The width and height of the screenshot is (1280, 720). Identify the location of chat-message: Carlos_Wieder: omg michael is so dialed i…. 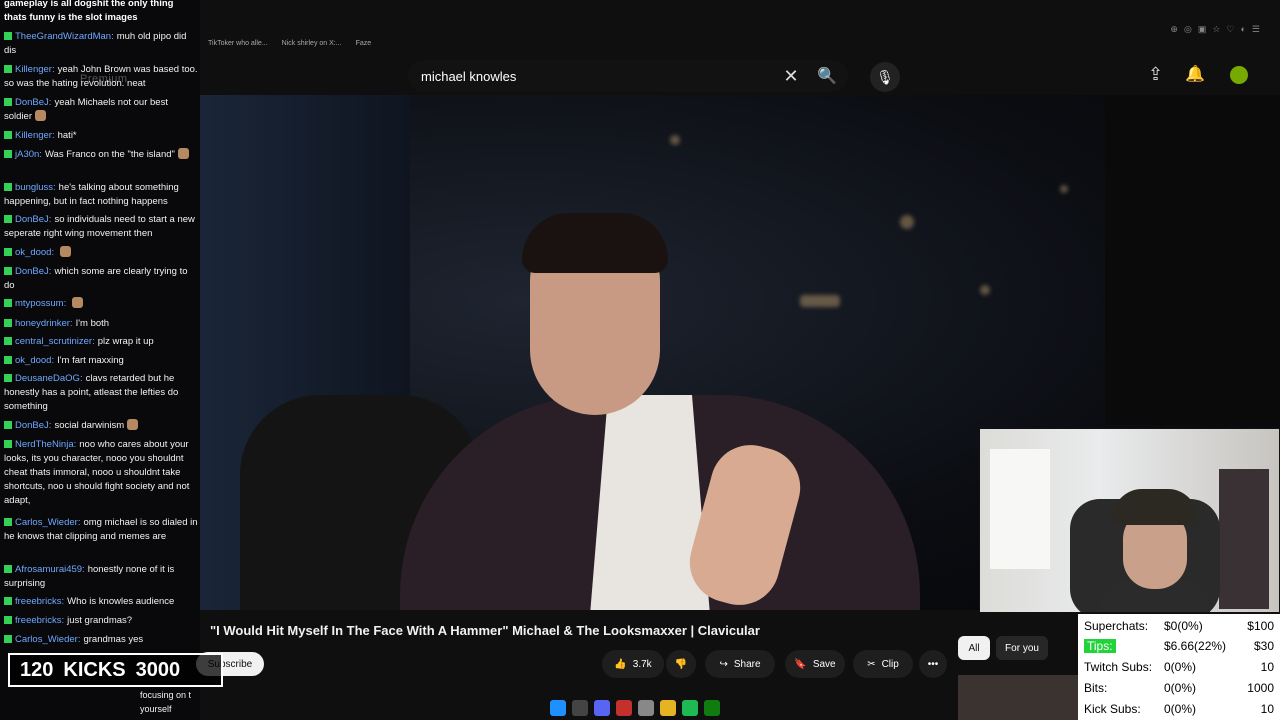
(101, 530).